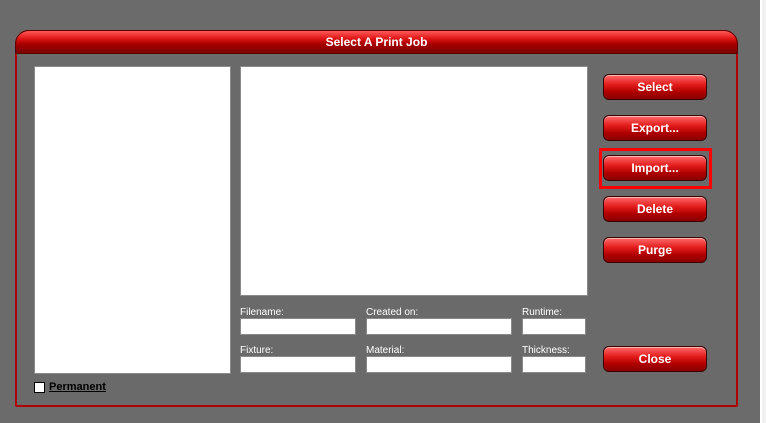  I want to click on close-button: Close, so click(655, 359).